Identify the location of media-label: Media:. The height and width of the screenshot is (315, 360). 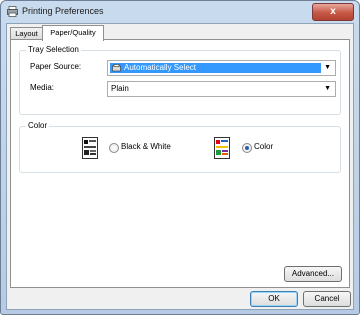
(42, 87).